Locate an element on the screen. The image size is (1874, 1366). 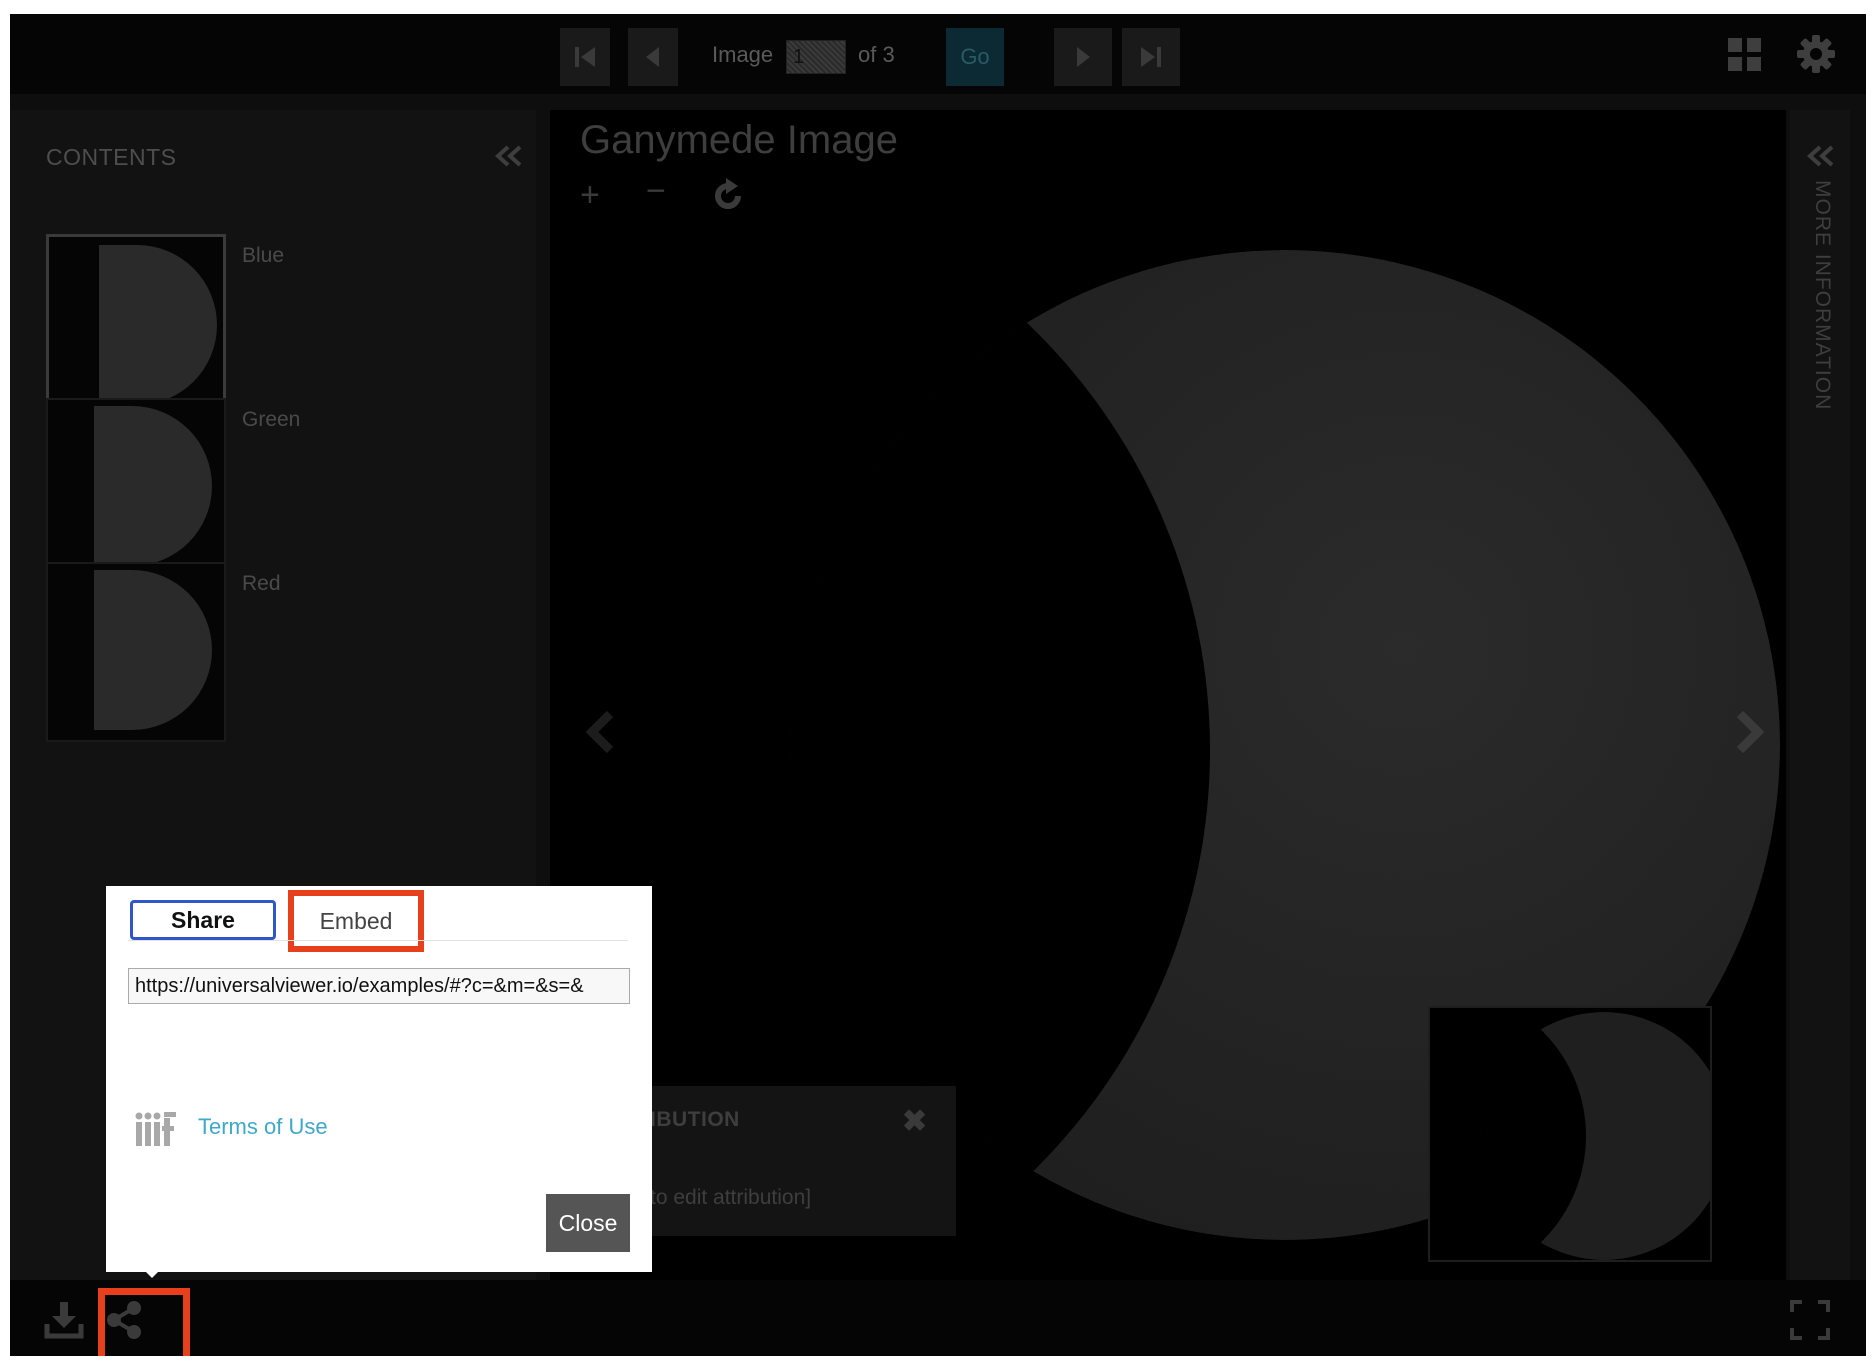
prev-image-arrow-icon is located at coordinates (601, 732).